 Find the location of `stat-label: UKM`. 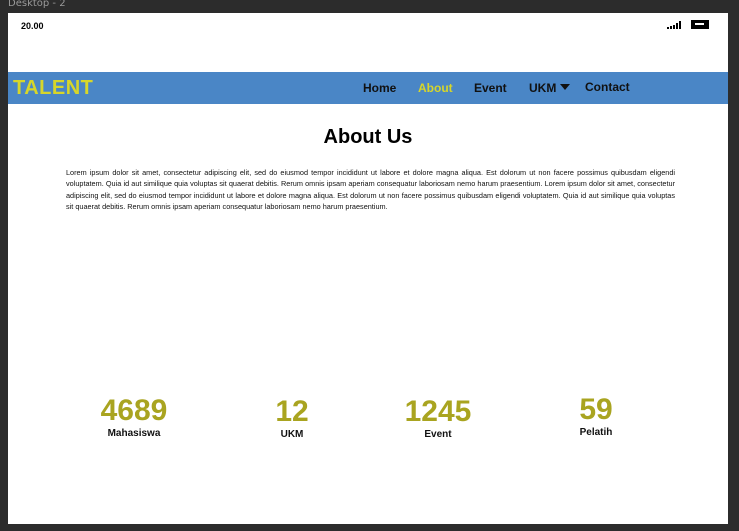

stat-label: UKM is located at coordinates (292, 434).